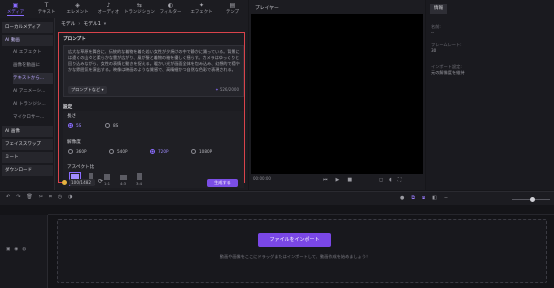 Image resolution: width=554 pixels, height=288 pixels. What do you see at coordinates (349, 180) in the screenshot?
I see `stop-icon: ■` at bounding box center [349, 180].